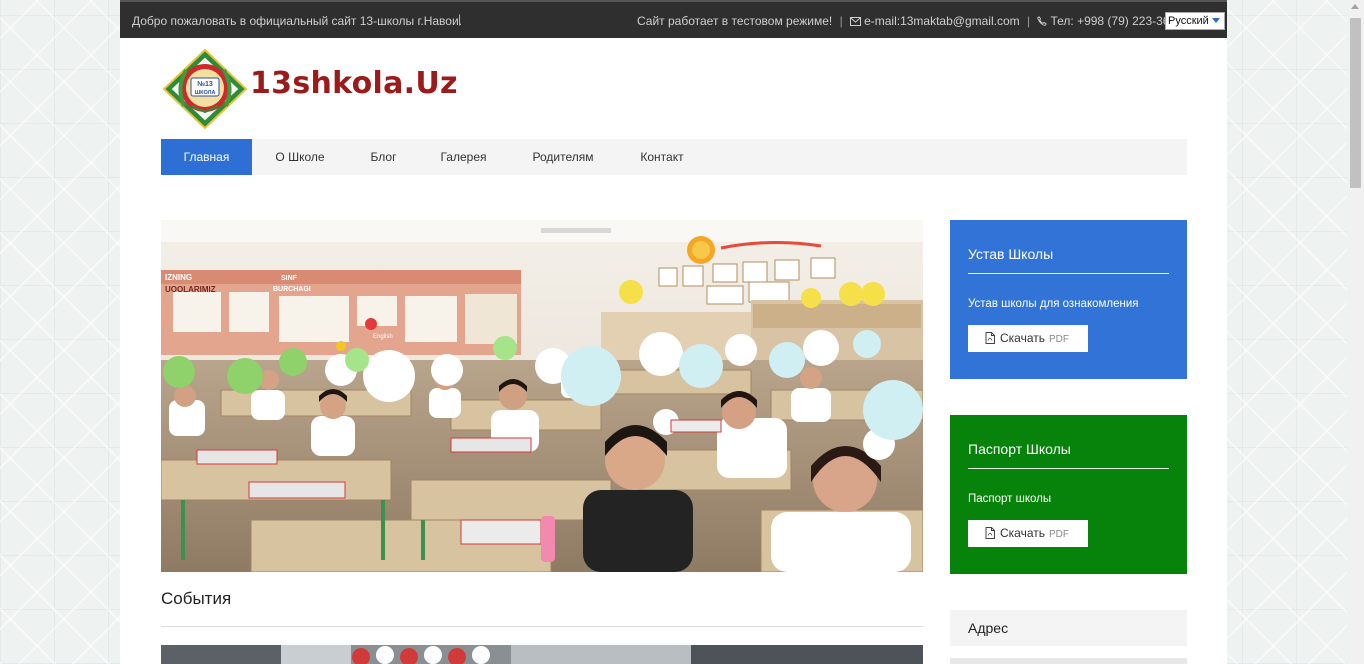  Describe the element at coordinates (1216, 20) in the screenshot. I see `dropdown-caret-icon` at that location.